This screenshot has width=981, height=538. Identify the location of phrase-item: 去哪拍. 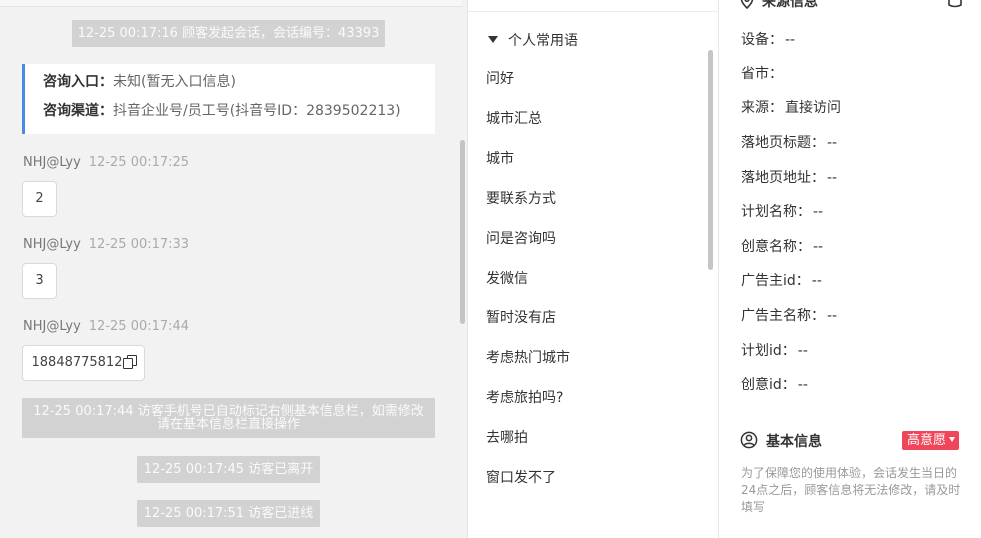
(507, 438).